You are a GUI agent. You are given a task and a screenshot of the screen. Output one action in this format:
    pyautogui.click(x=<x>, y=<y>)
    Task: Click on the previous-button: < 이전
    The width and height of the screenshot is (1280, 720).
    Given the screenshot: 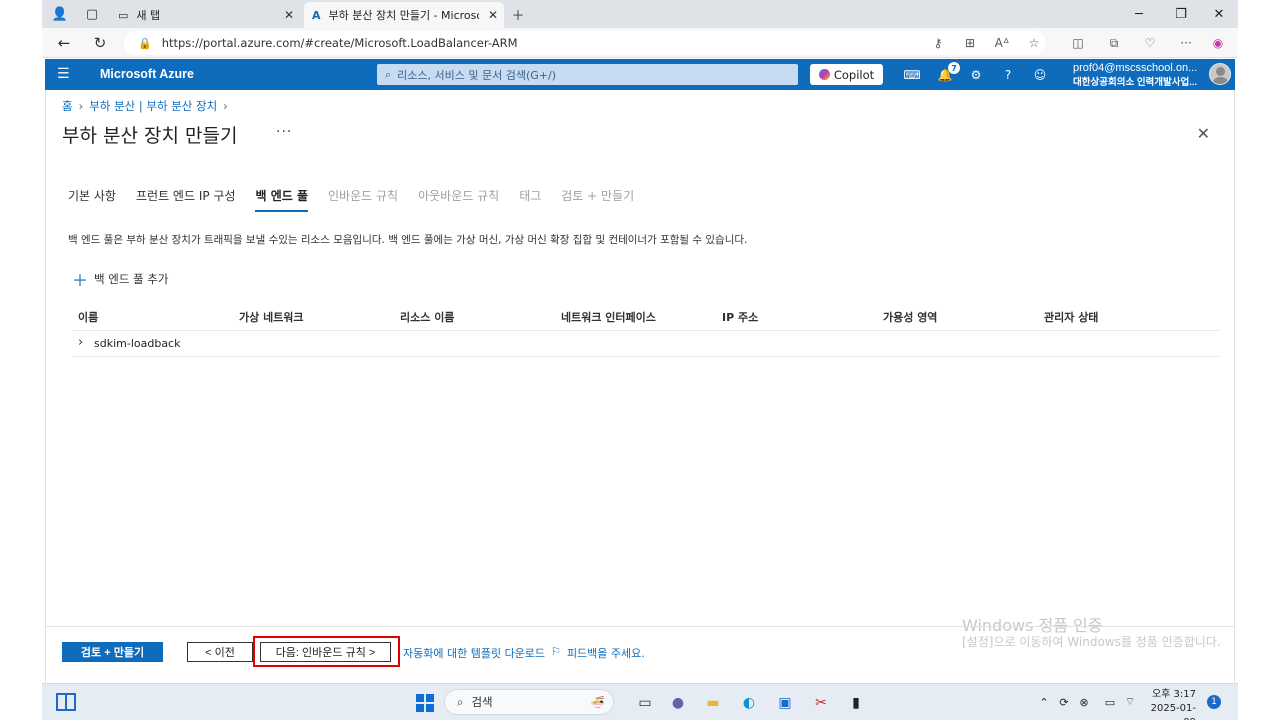 What is the action you would take?
    pyautogui.click(x=220, y=652)
    